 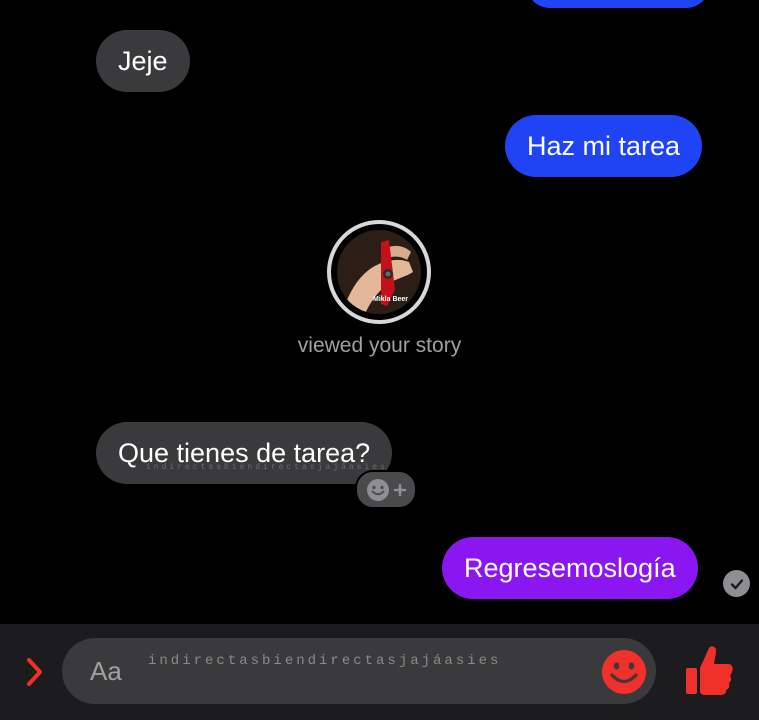 I want to click on emoji-button, so click(x=624, y=672).